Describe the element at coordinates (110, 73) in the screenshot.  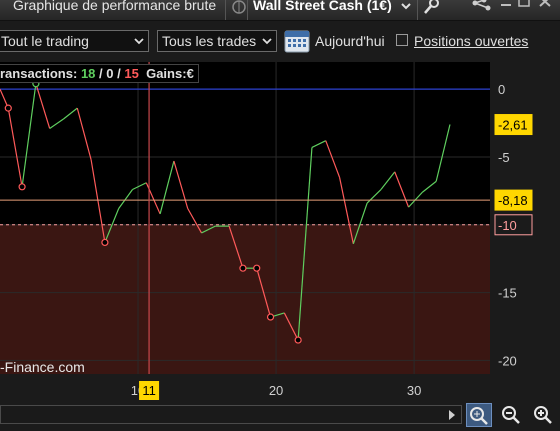
I see `neutral-count: 0` at that location.